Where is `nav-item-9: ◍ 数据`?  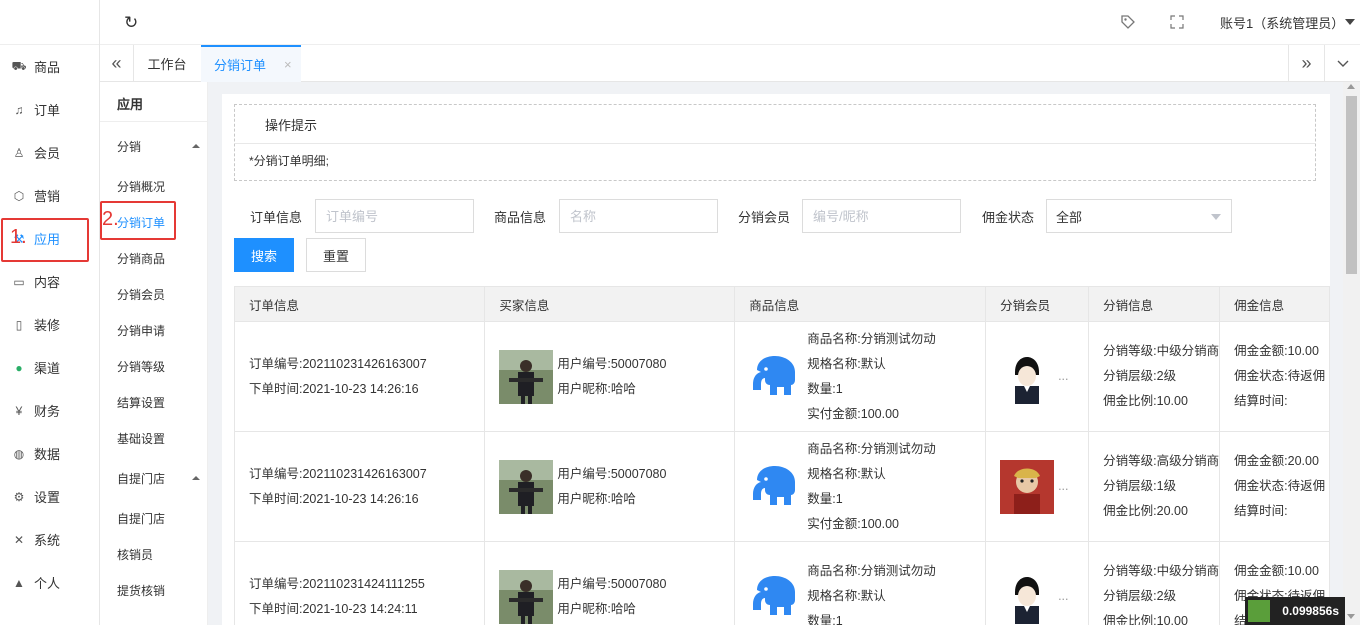 nav-item-9: ◍ 数据 is located at coordinates (50, 453).